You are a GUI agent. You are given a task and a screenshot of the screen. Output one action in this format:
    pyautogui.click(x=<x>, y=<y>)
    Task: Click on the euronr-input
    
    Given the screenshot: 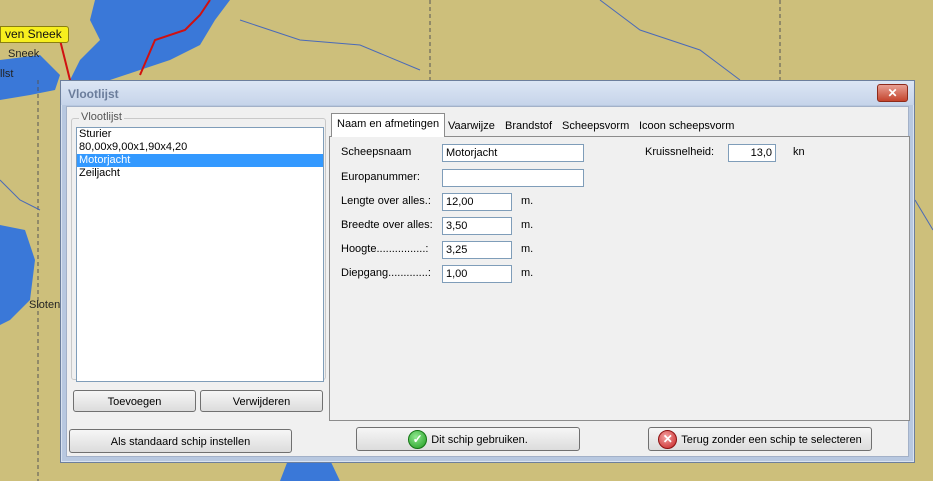 What is the action you would take?
    pyautogui.click(x=513, y=178)
    